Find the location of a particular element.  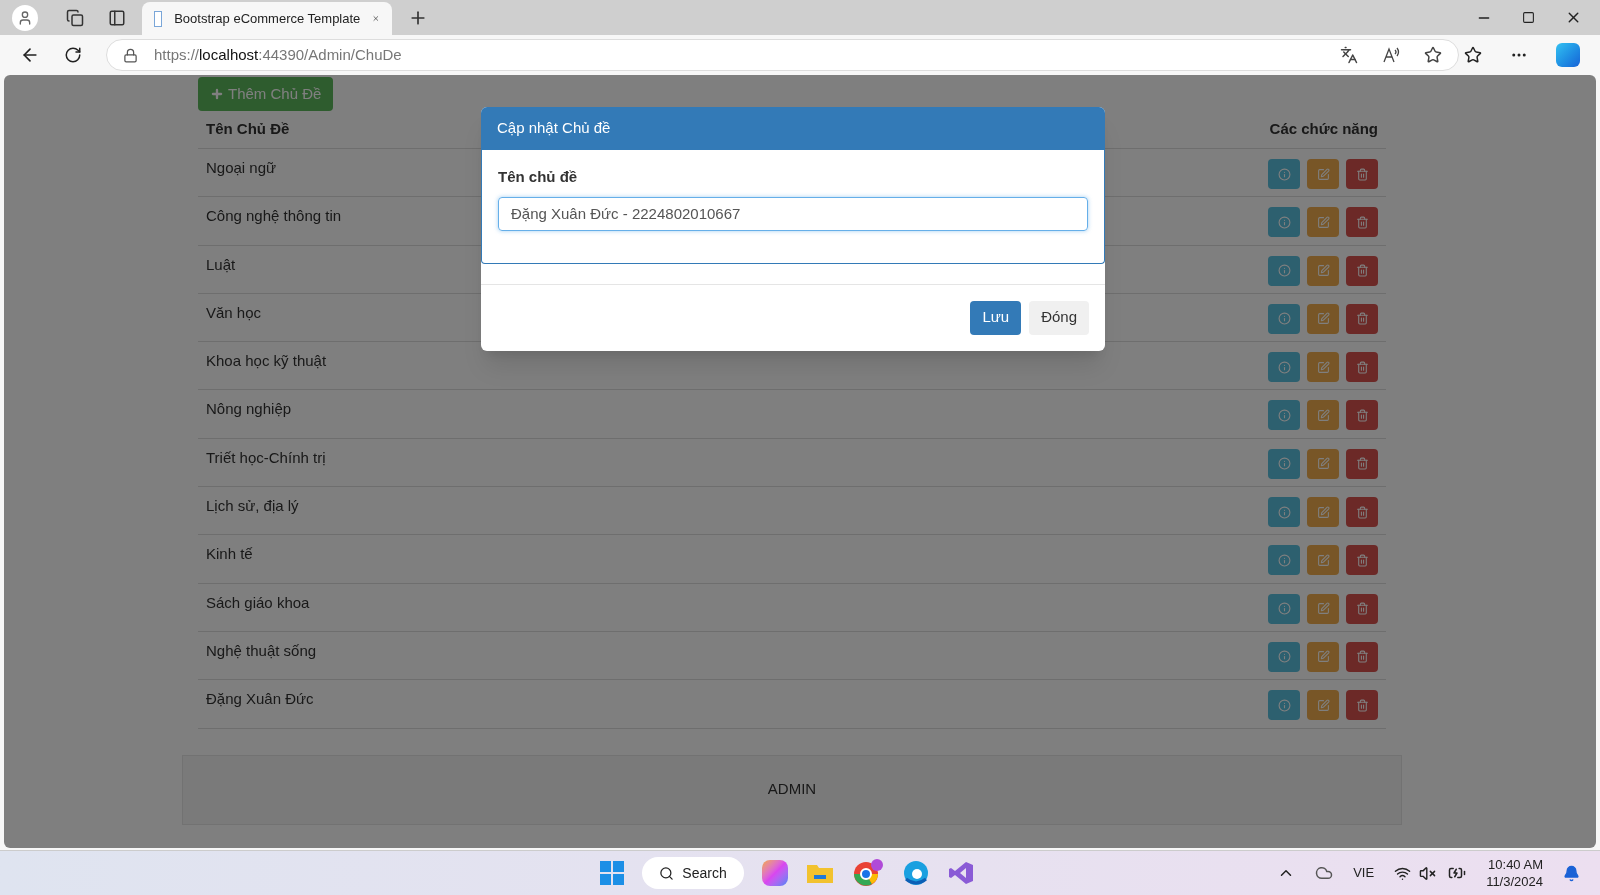

topic-name: Luật is located at coordinates (221, 264).